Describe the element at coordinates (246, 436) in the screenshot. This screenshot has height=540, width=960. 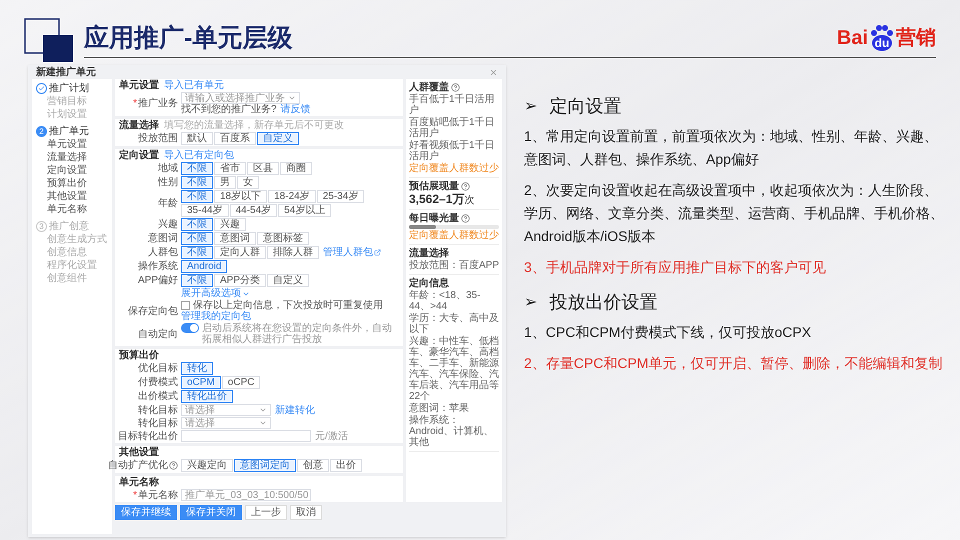
I see `input-field` at that location.